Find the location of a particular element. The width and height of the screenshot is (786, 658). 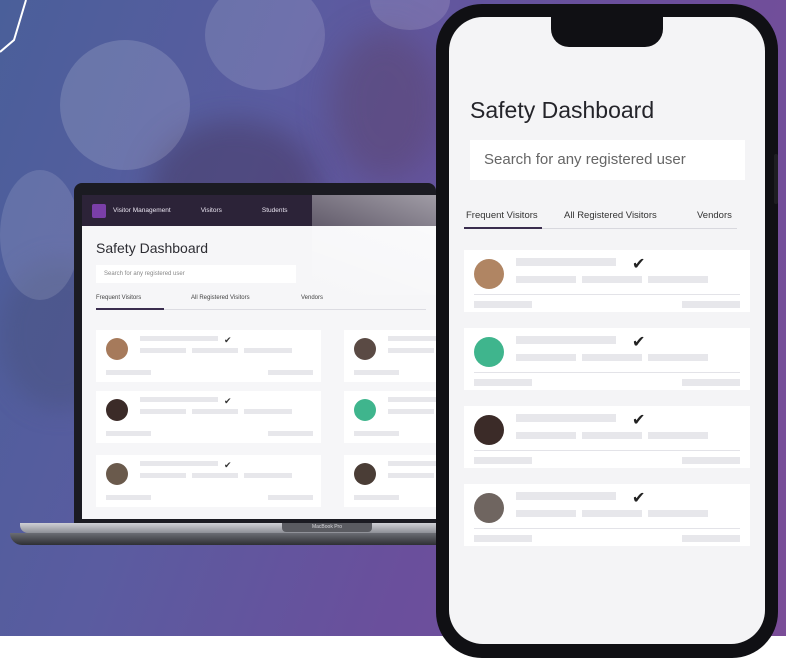

phone-notch is located at coordinates (607, 32).